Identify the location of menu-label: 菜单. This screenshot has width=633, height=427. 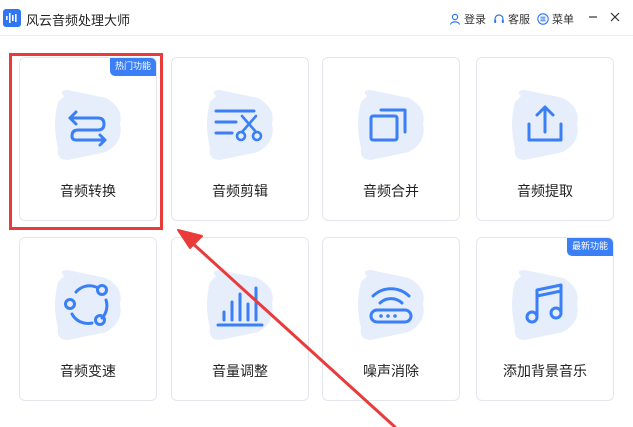
(563, 19).